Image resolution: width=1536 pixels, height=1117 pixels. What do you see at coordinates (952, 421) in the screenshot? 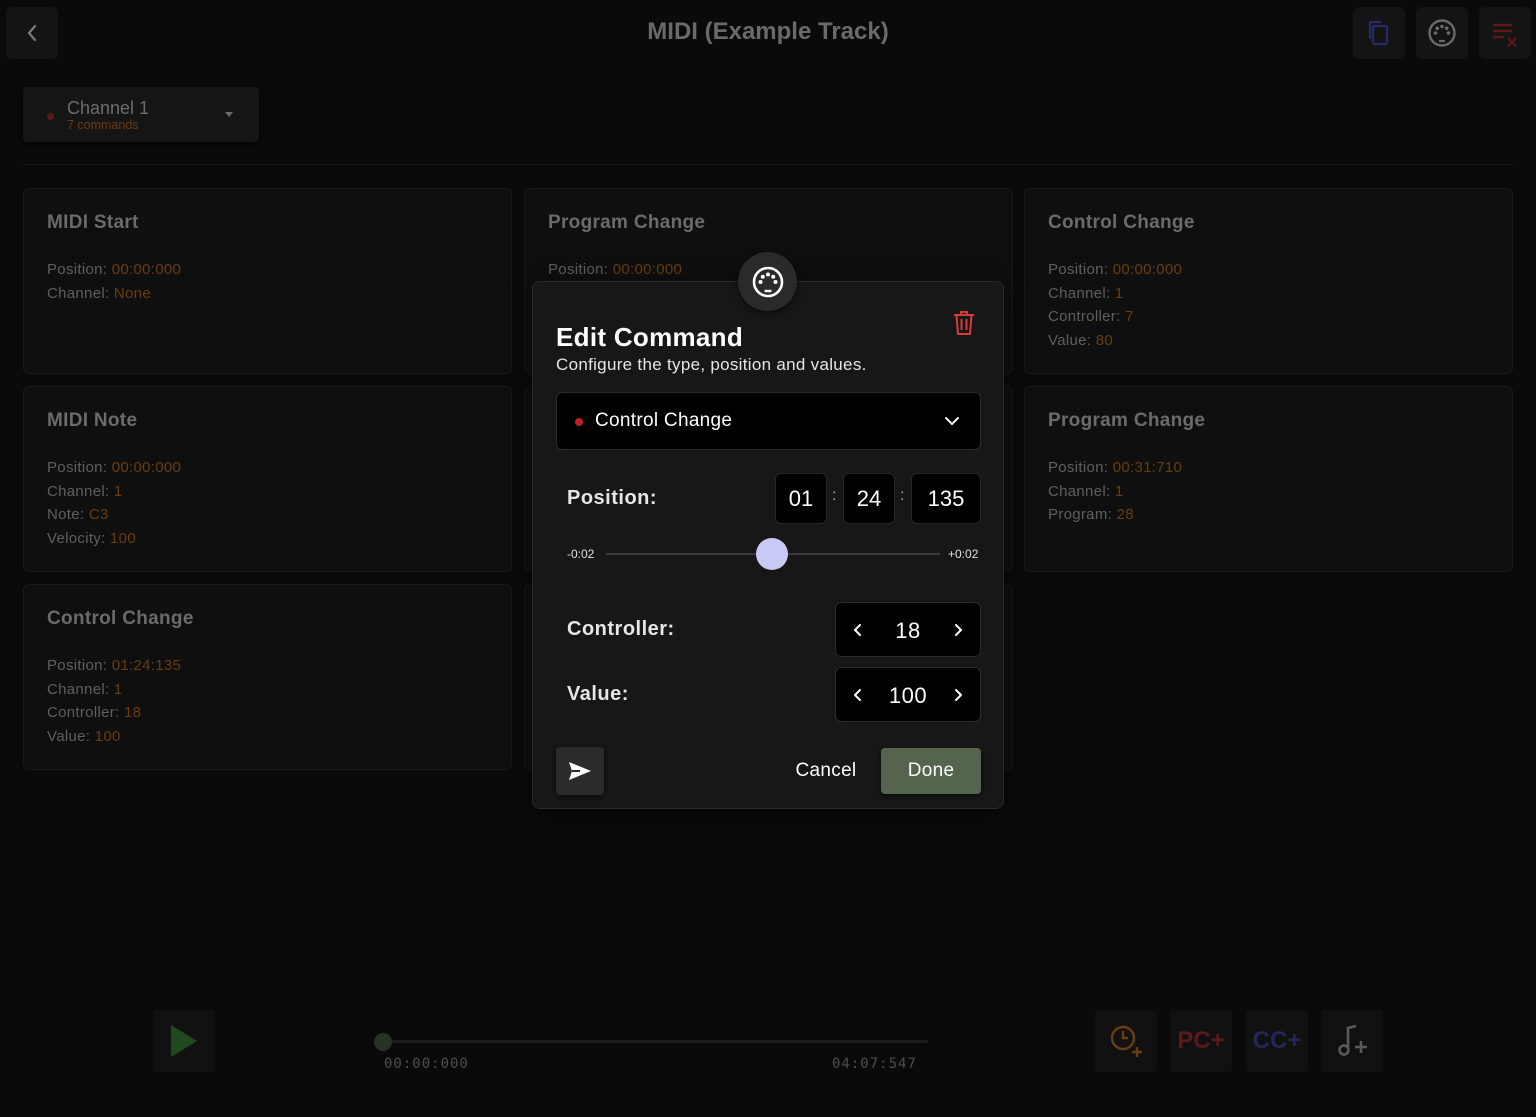
I see `chevron-down-icon` at bounding box center [952, 421].